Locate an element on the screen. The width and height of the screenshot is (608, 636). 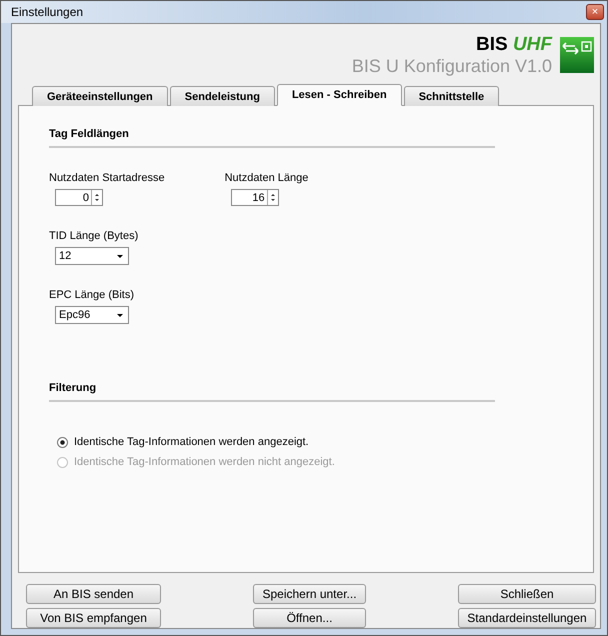
app-subtitle: BIS U Konfiguration V1.0 is located at coordinates (452, 66).